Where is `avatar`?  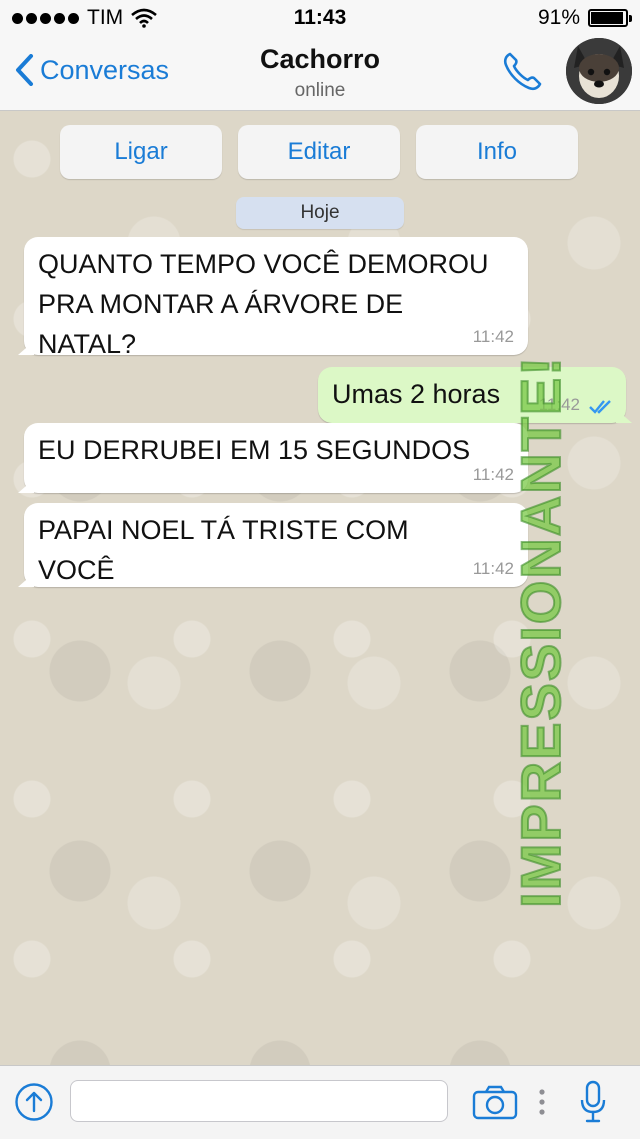
avatar is located at coordinates (599, 71).